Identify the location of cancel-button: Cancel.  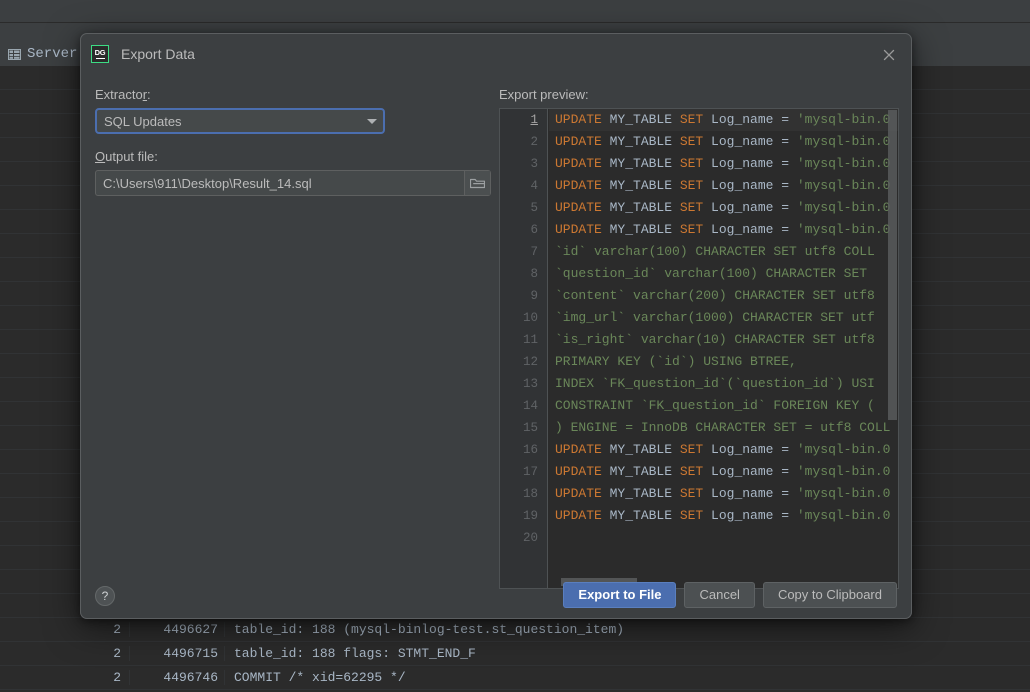
(719, 595).